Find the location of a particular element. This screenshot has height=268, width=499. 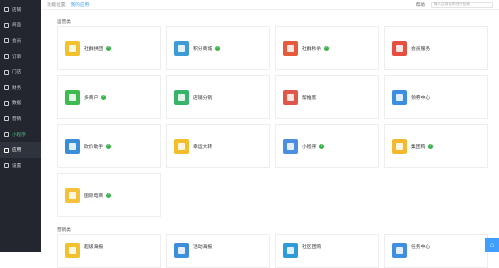

home-icon: ⌂ is located at coordinates (492, 245).